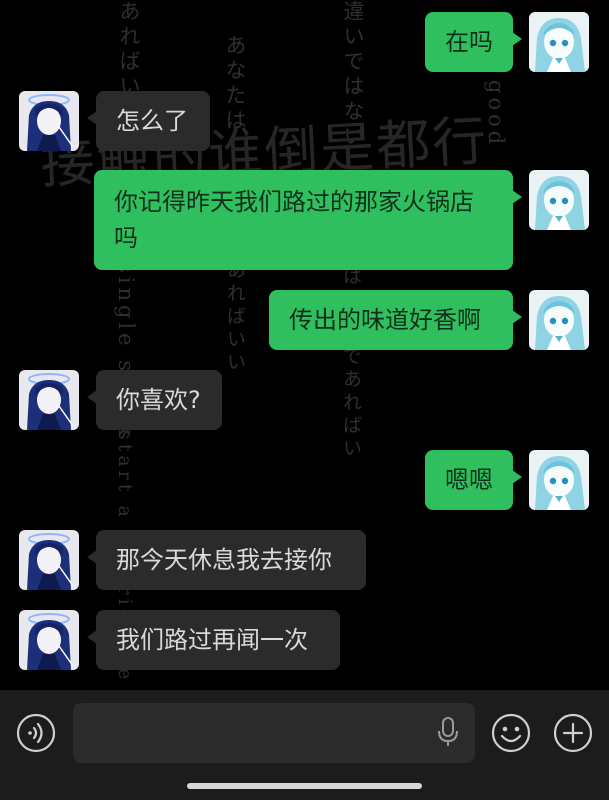 Image resolution: width=609 pixels, height=800 pixels. I want to click on message-bubble: 你喜欢?, so click(154, 400).